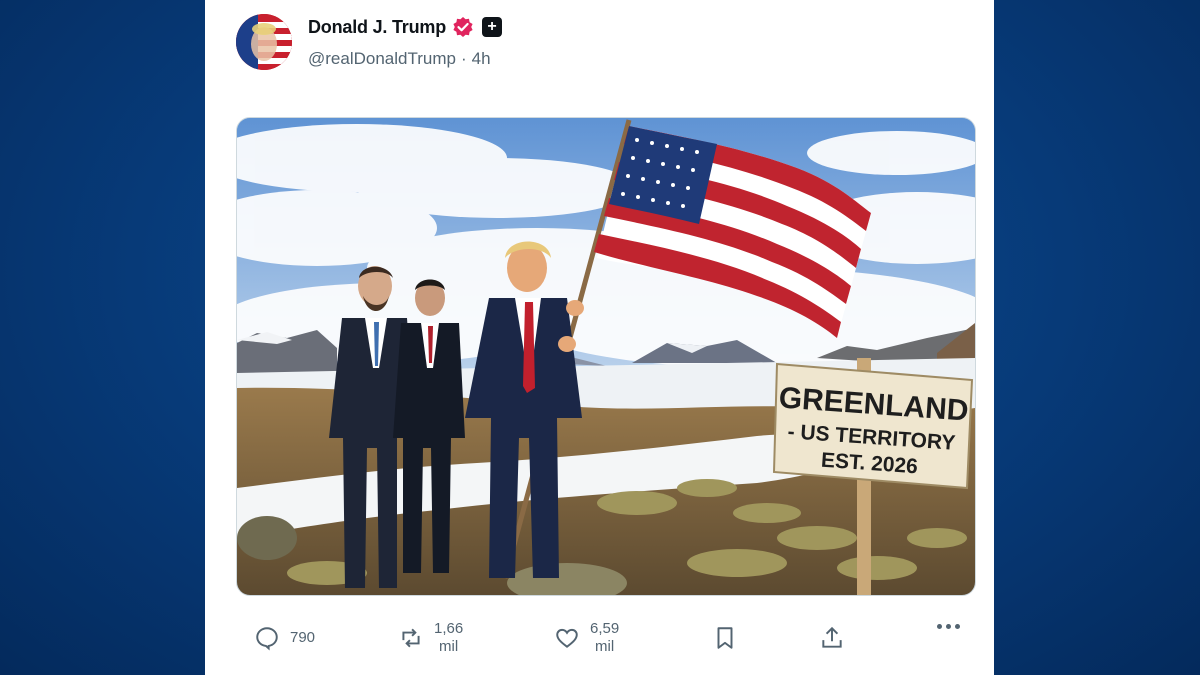 The width and height of the screenshot is (1200, 675). I want to click on repost-count-unit: mil, so click(449, 646).